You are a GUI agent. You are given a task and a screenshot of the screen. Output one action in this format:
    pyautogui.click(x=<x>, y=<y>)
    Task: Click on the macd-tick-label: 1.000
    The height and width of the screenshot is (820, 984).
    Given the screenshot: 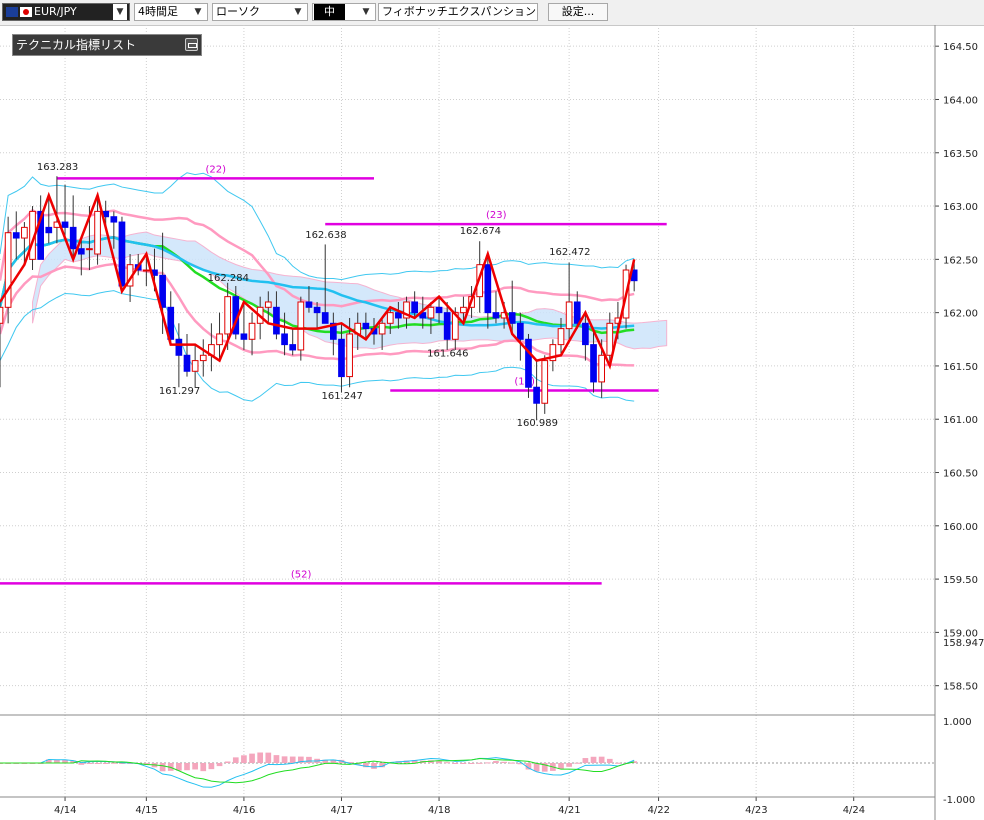 What is the action you would take?
    pyautogui.click(x=957, y=722)
    